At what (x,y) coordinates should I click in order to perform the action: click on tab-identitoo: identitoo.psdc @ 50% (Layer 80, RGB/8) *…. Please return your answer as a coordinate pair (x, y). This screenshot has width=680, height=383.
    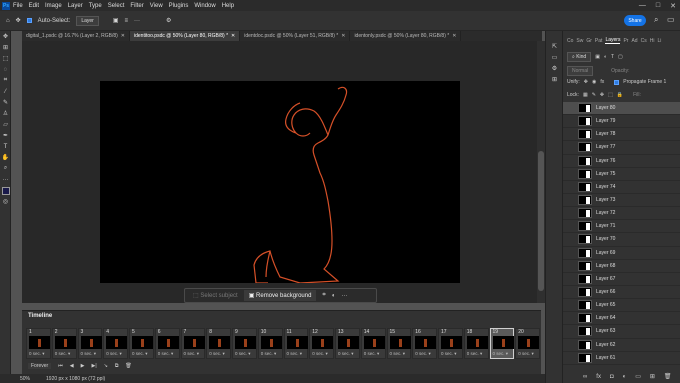
    Looking at the image, I should click on (185, 36).